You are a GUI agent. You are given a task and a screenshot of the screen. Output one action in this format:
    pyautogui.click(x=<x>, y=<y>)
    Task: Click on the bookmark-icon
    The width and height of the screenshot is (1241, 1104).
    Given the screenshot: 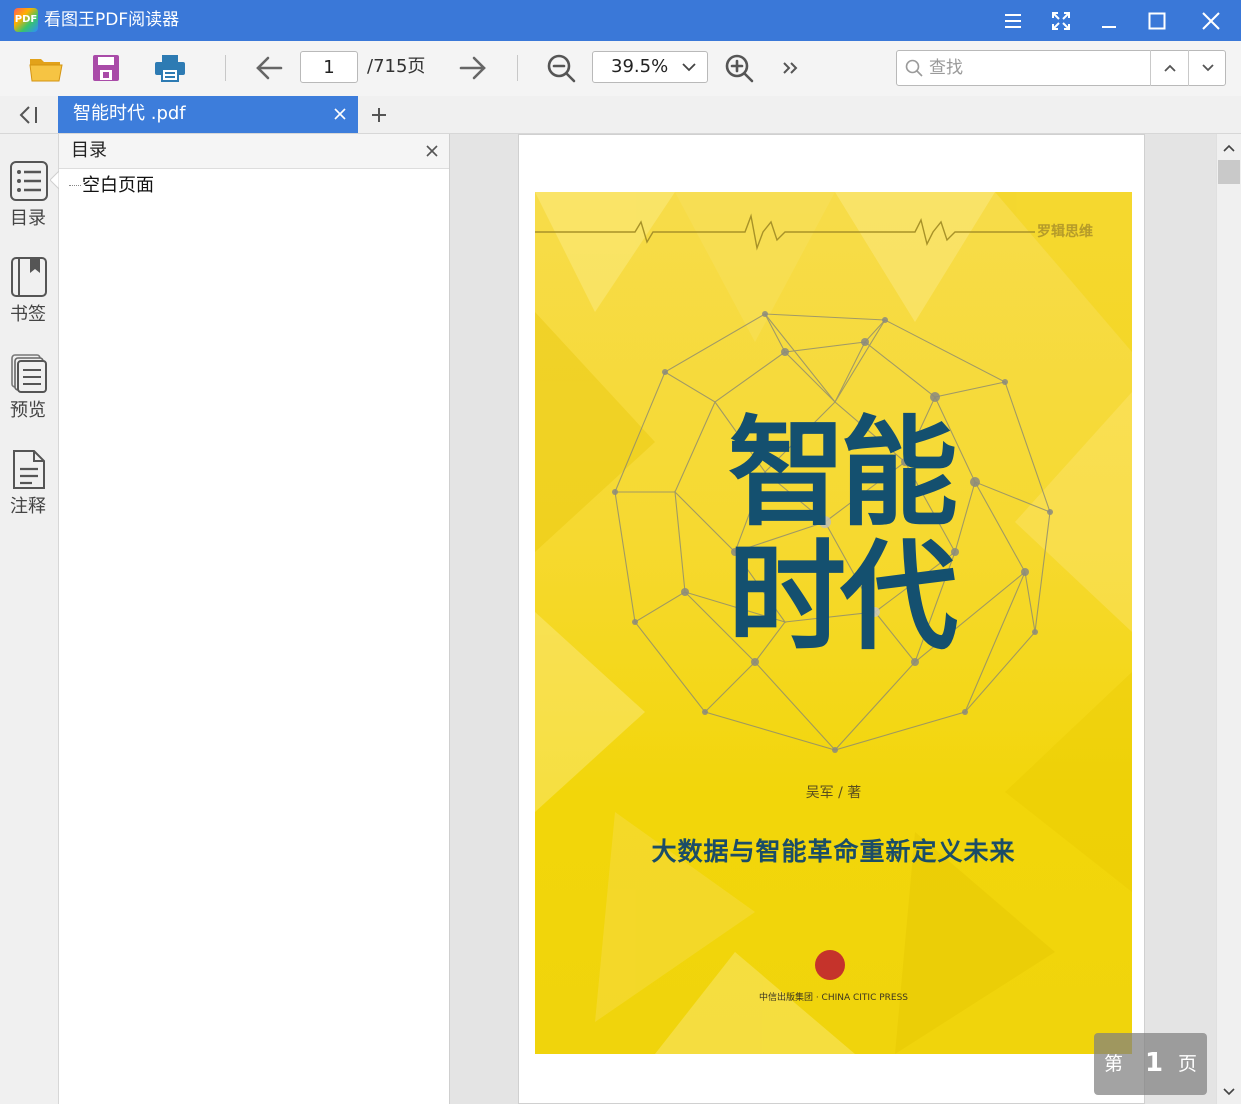 What is the action you would take?
    pyautogui.click(x=29, y=277)
    